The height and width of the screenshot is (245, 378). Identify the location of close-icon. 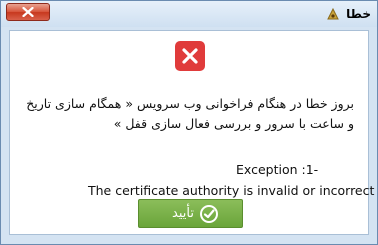
(28, 12).